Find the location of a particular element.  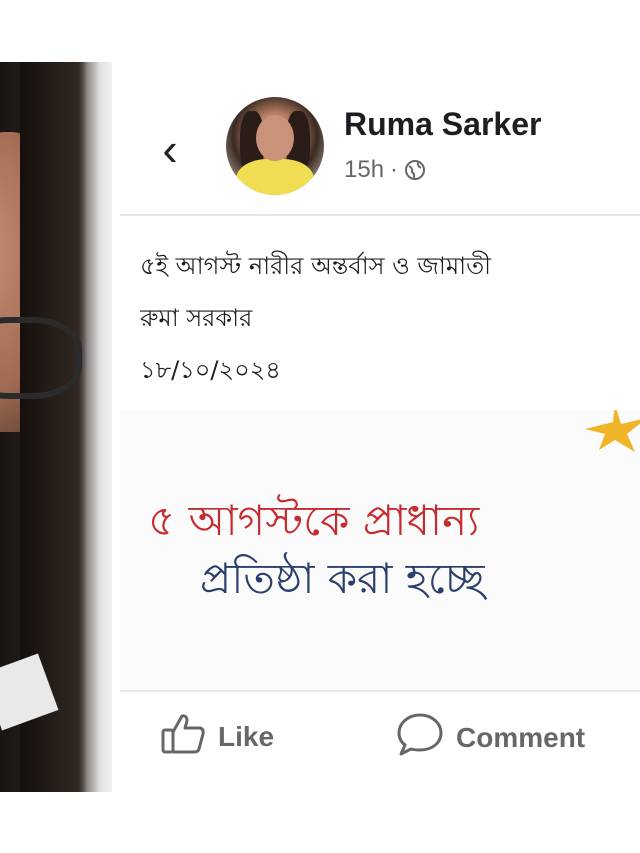

sun-decoration-icon is located at coordinates (612, 431).